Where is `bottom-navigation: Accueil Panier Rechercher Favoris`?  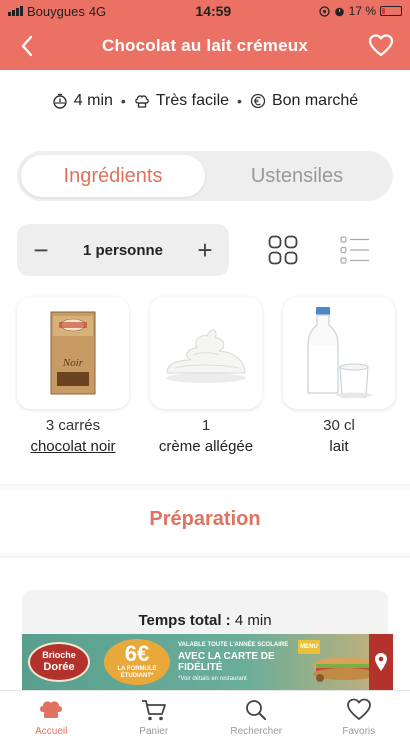 bottom-navigation: Accueil Panier Rechercher Favoris is located at coordinates (205, 716).